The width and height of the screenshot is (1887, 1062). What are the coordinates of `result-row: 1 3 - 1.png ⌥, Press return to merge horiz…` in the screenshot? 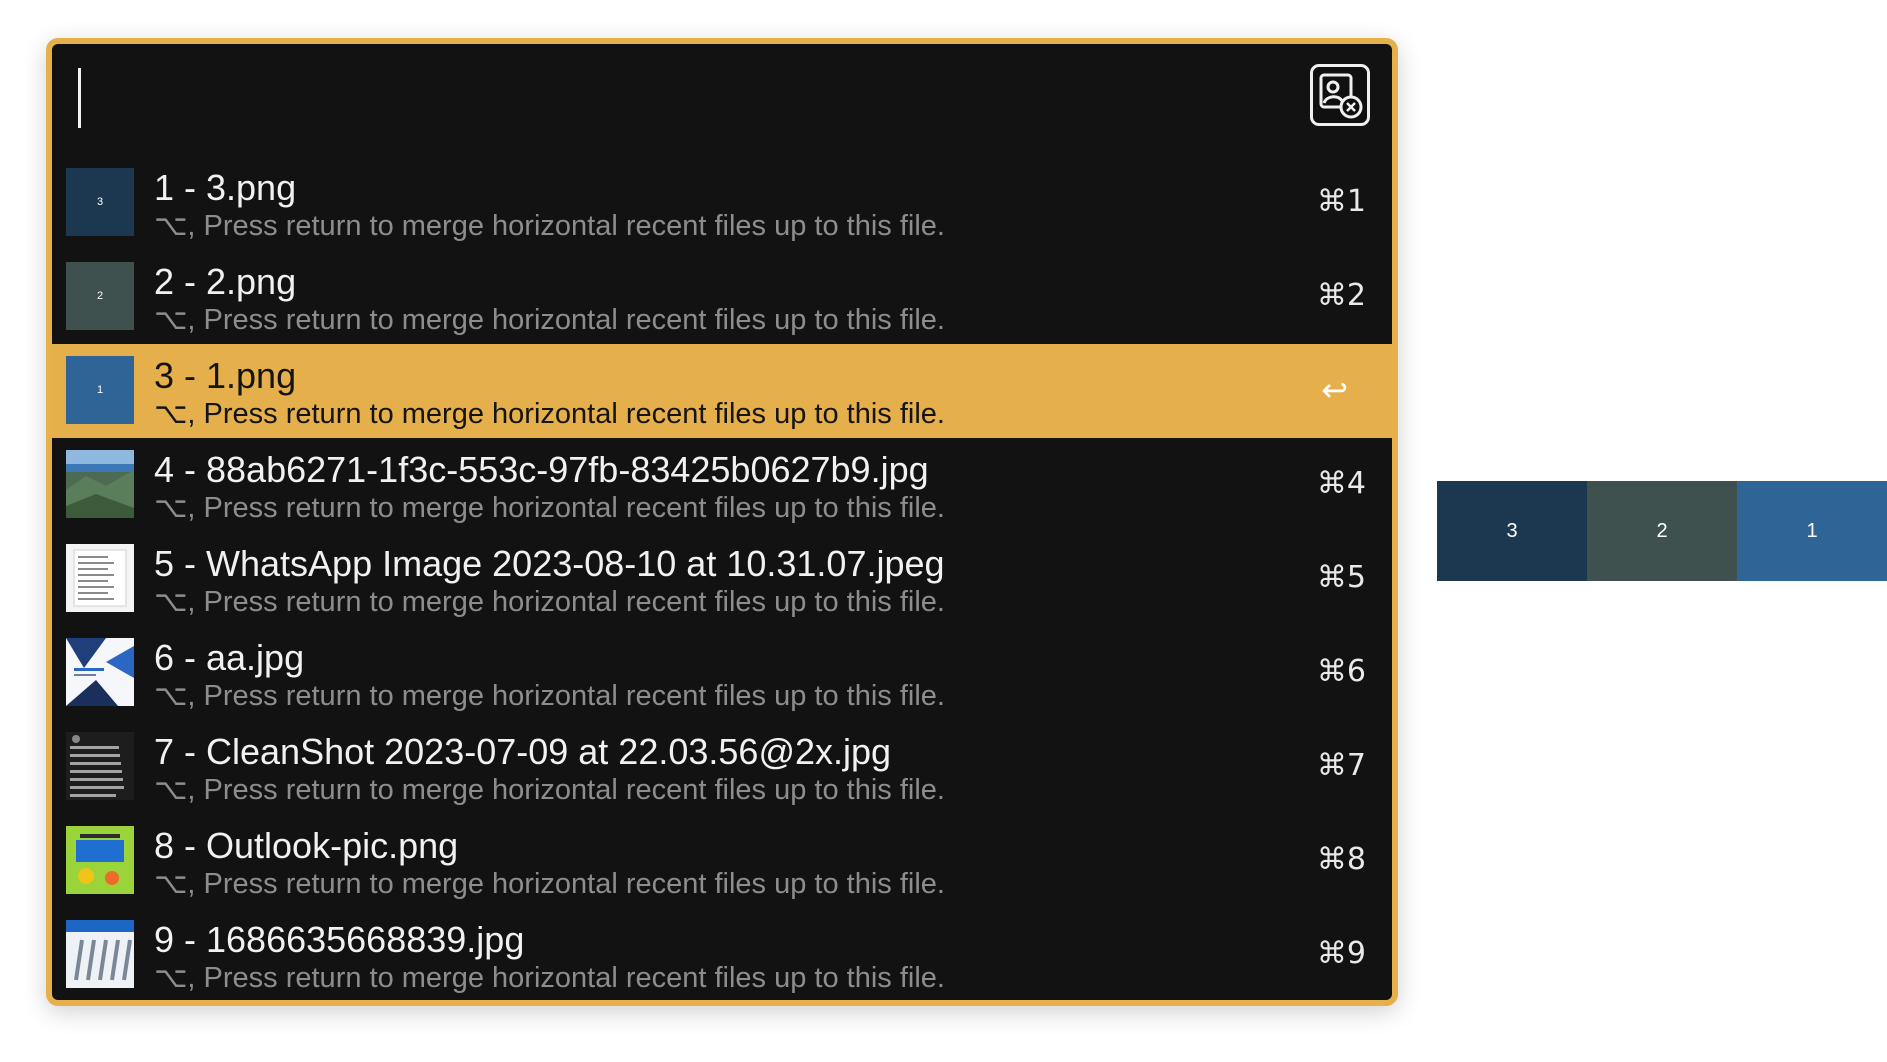 It's located at (722, 391).